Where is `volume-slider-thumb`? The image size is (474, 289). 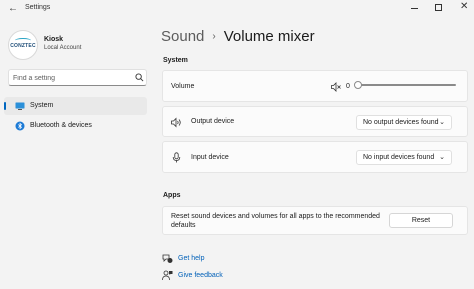
volume-slider-thumb is located at coordinates (358, 85).